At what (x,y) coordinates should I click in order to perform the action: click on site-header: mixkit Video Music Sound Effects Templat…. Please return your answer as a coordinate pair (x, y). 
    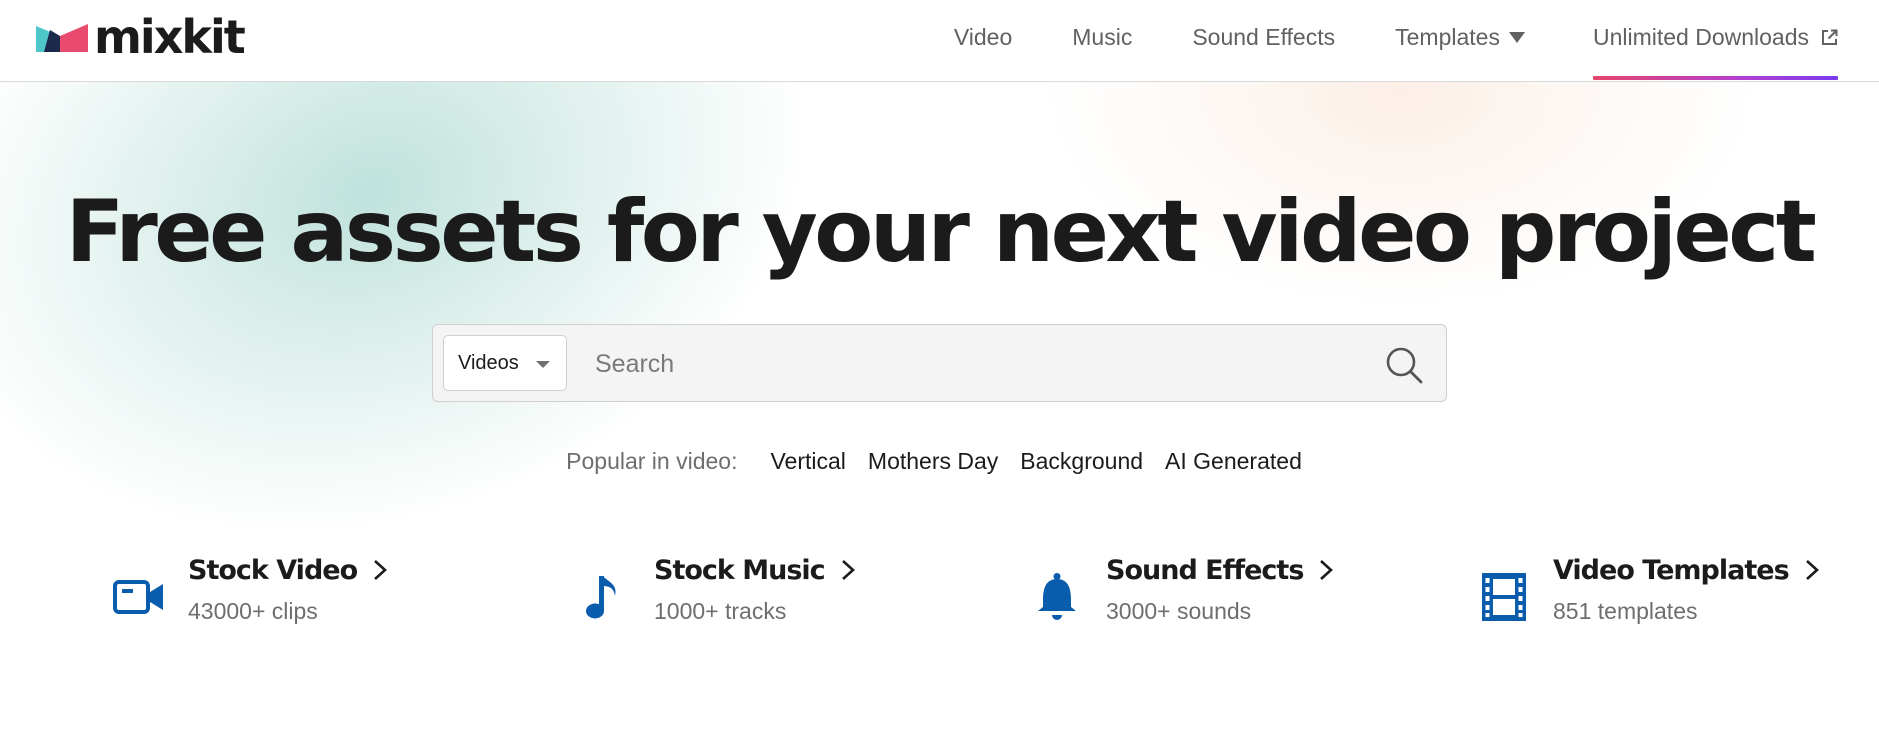
    Looking at the image, I should click on (939, 41).